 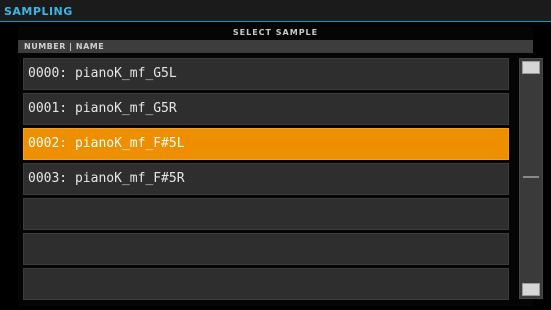 I want to click on sample-row-0003: 0003: pianoK_mf_F#5R, so click(x=266, y=179).